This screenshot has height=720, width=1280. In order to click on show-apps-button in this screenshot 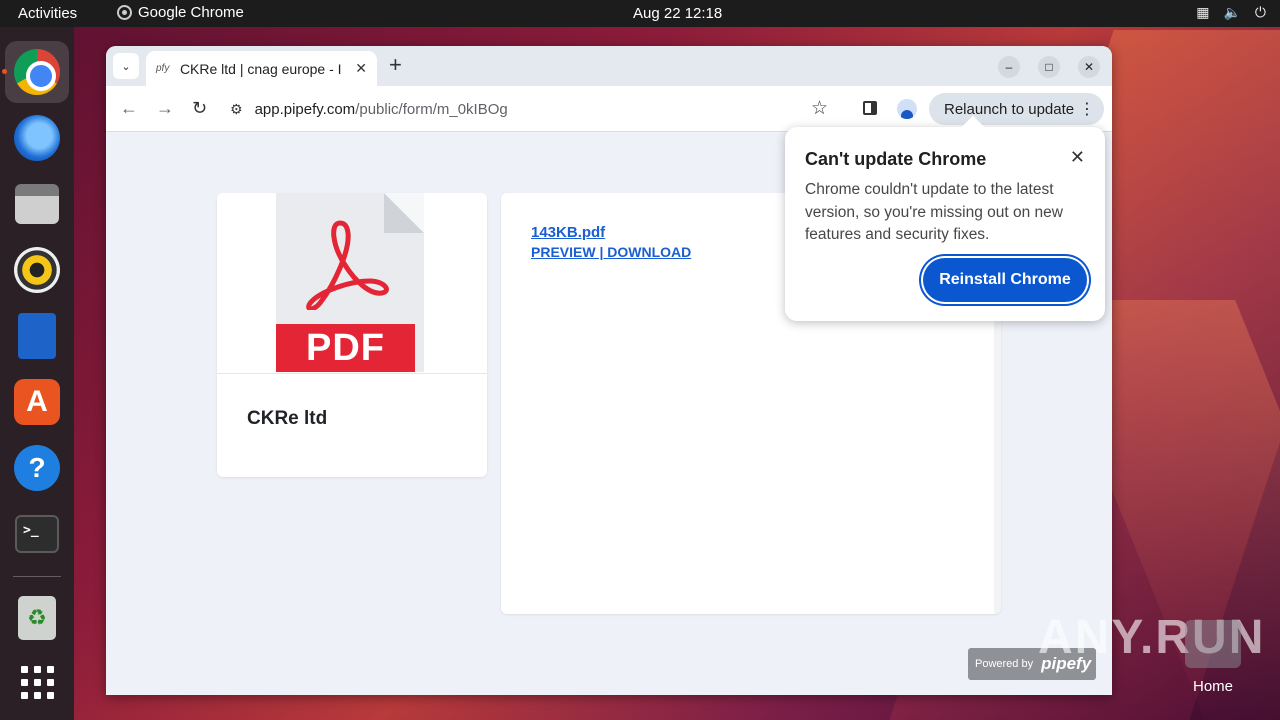, I will do `click(37, 682)`.